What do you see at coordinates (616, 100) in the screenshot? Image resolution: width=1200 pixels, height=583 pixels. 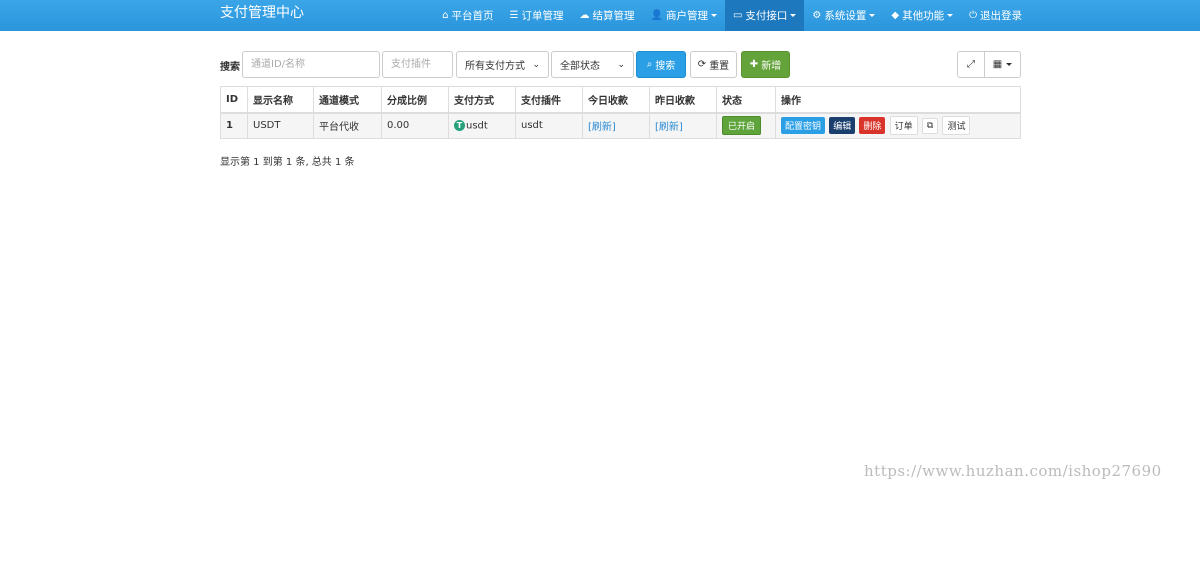 I see `col-today: 今日收款` at bounding box center [616, 100].